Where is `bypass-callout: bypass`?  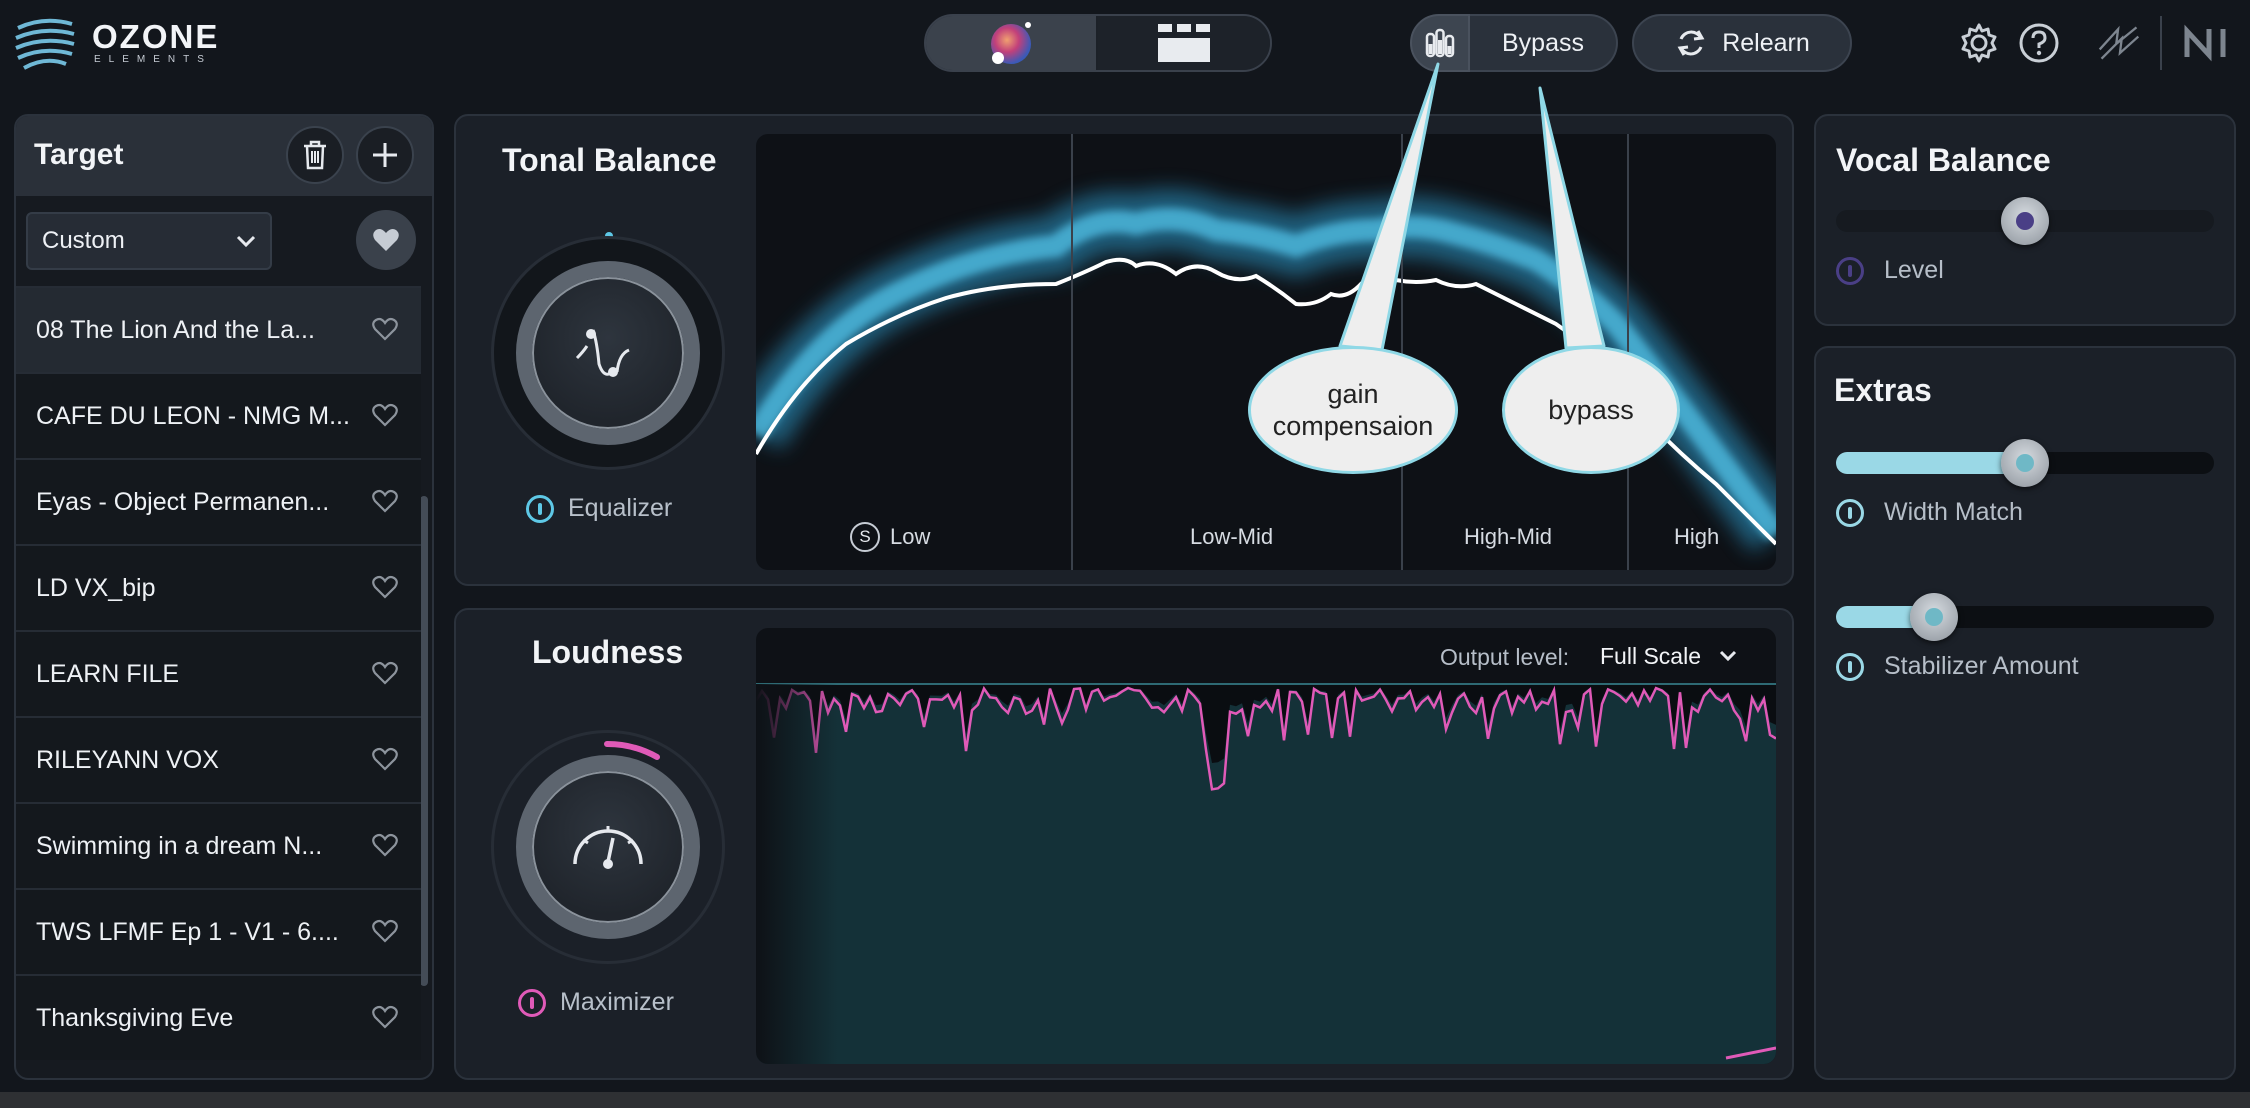
bypass-callout: bypass is located at coordinates (1591, 410).